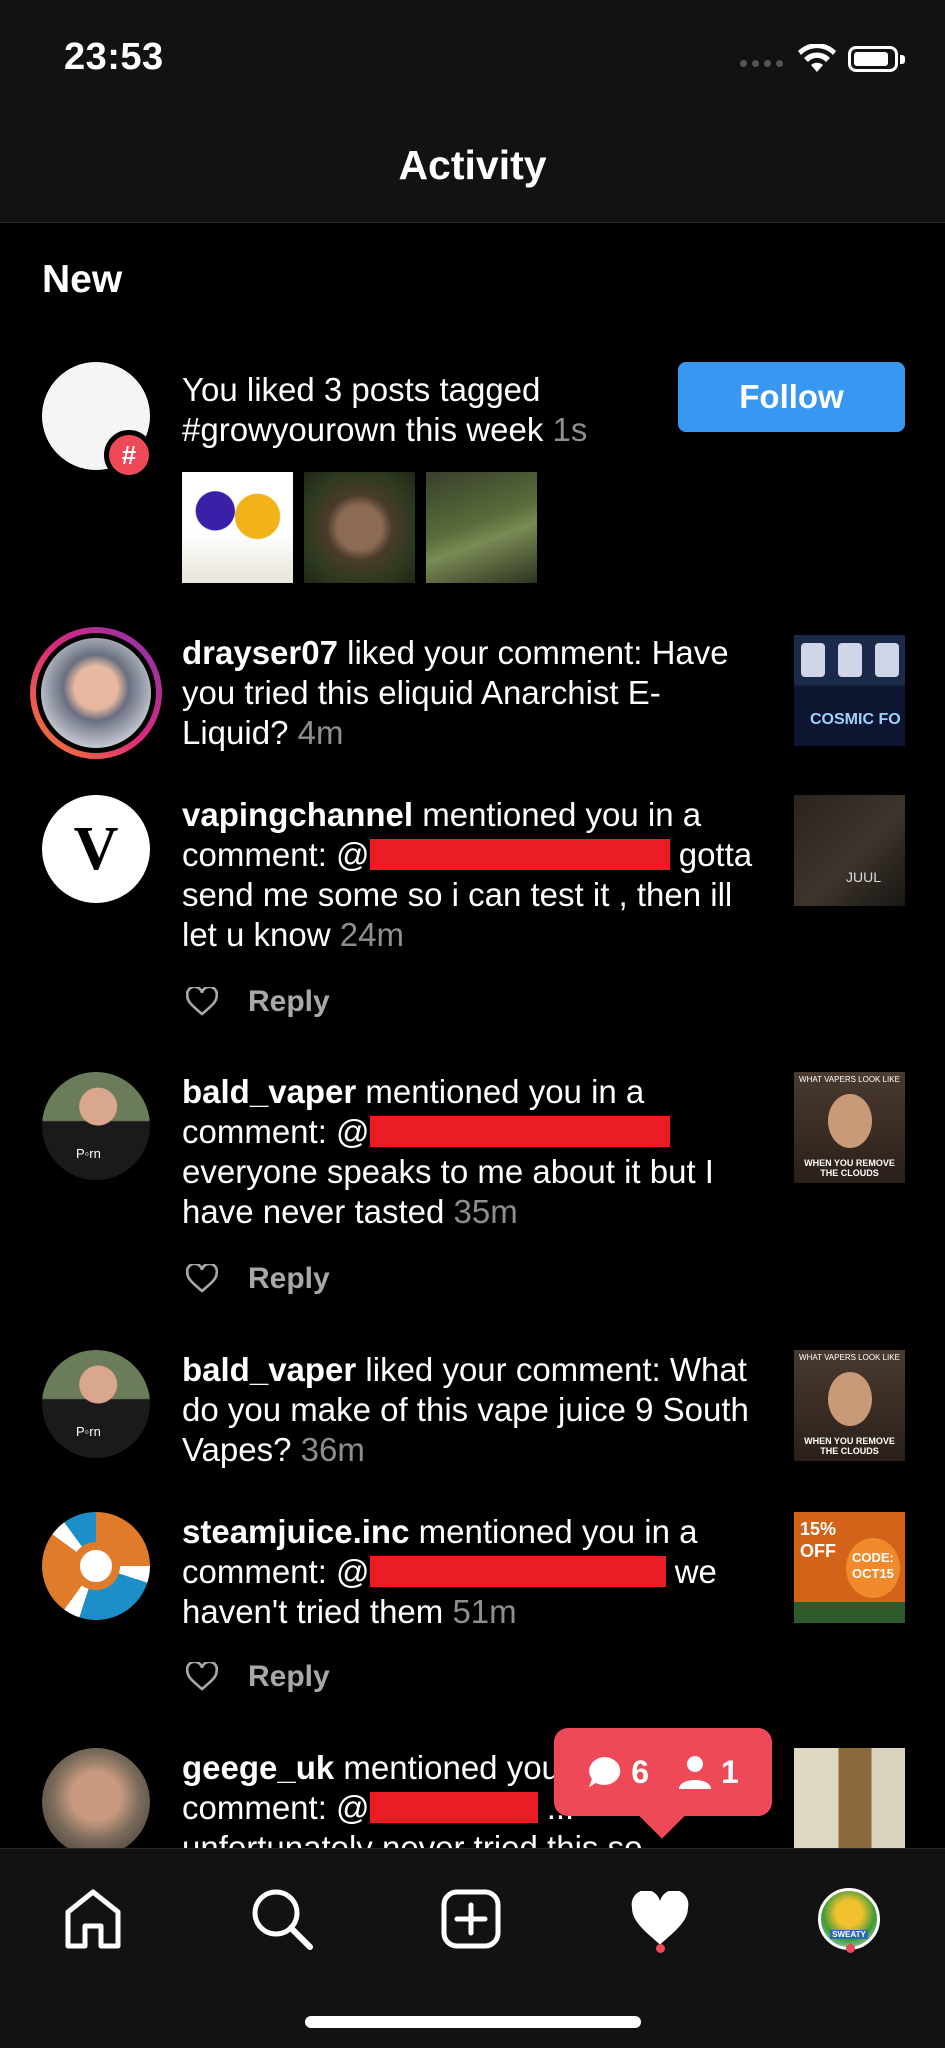 The image size is (945, 2048). I want to click on battery-icon, so click(876, 59).